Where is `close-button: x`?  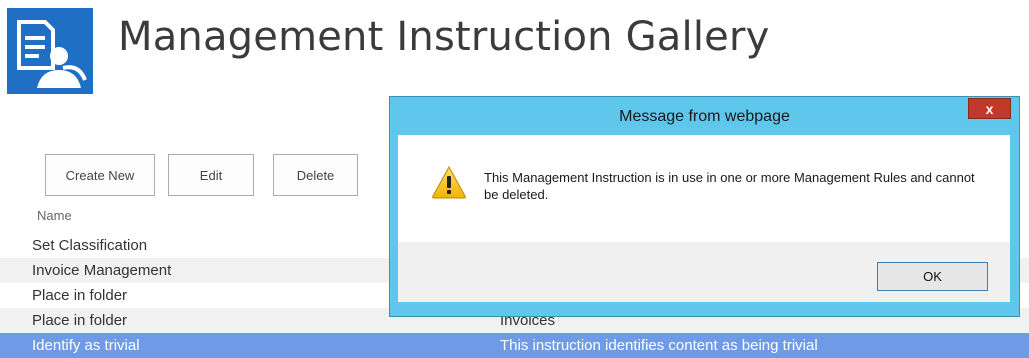 close-button: x is located at coordinates (989, 108).